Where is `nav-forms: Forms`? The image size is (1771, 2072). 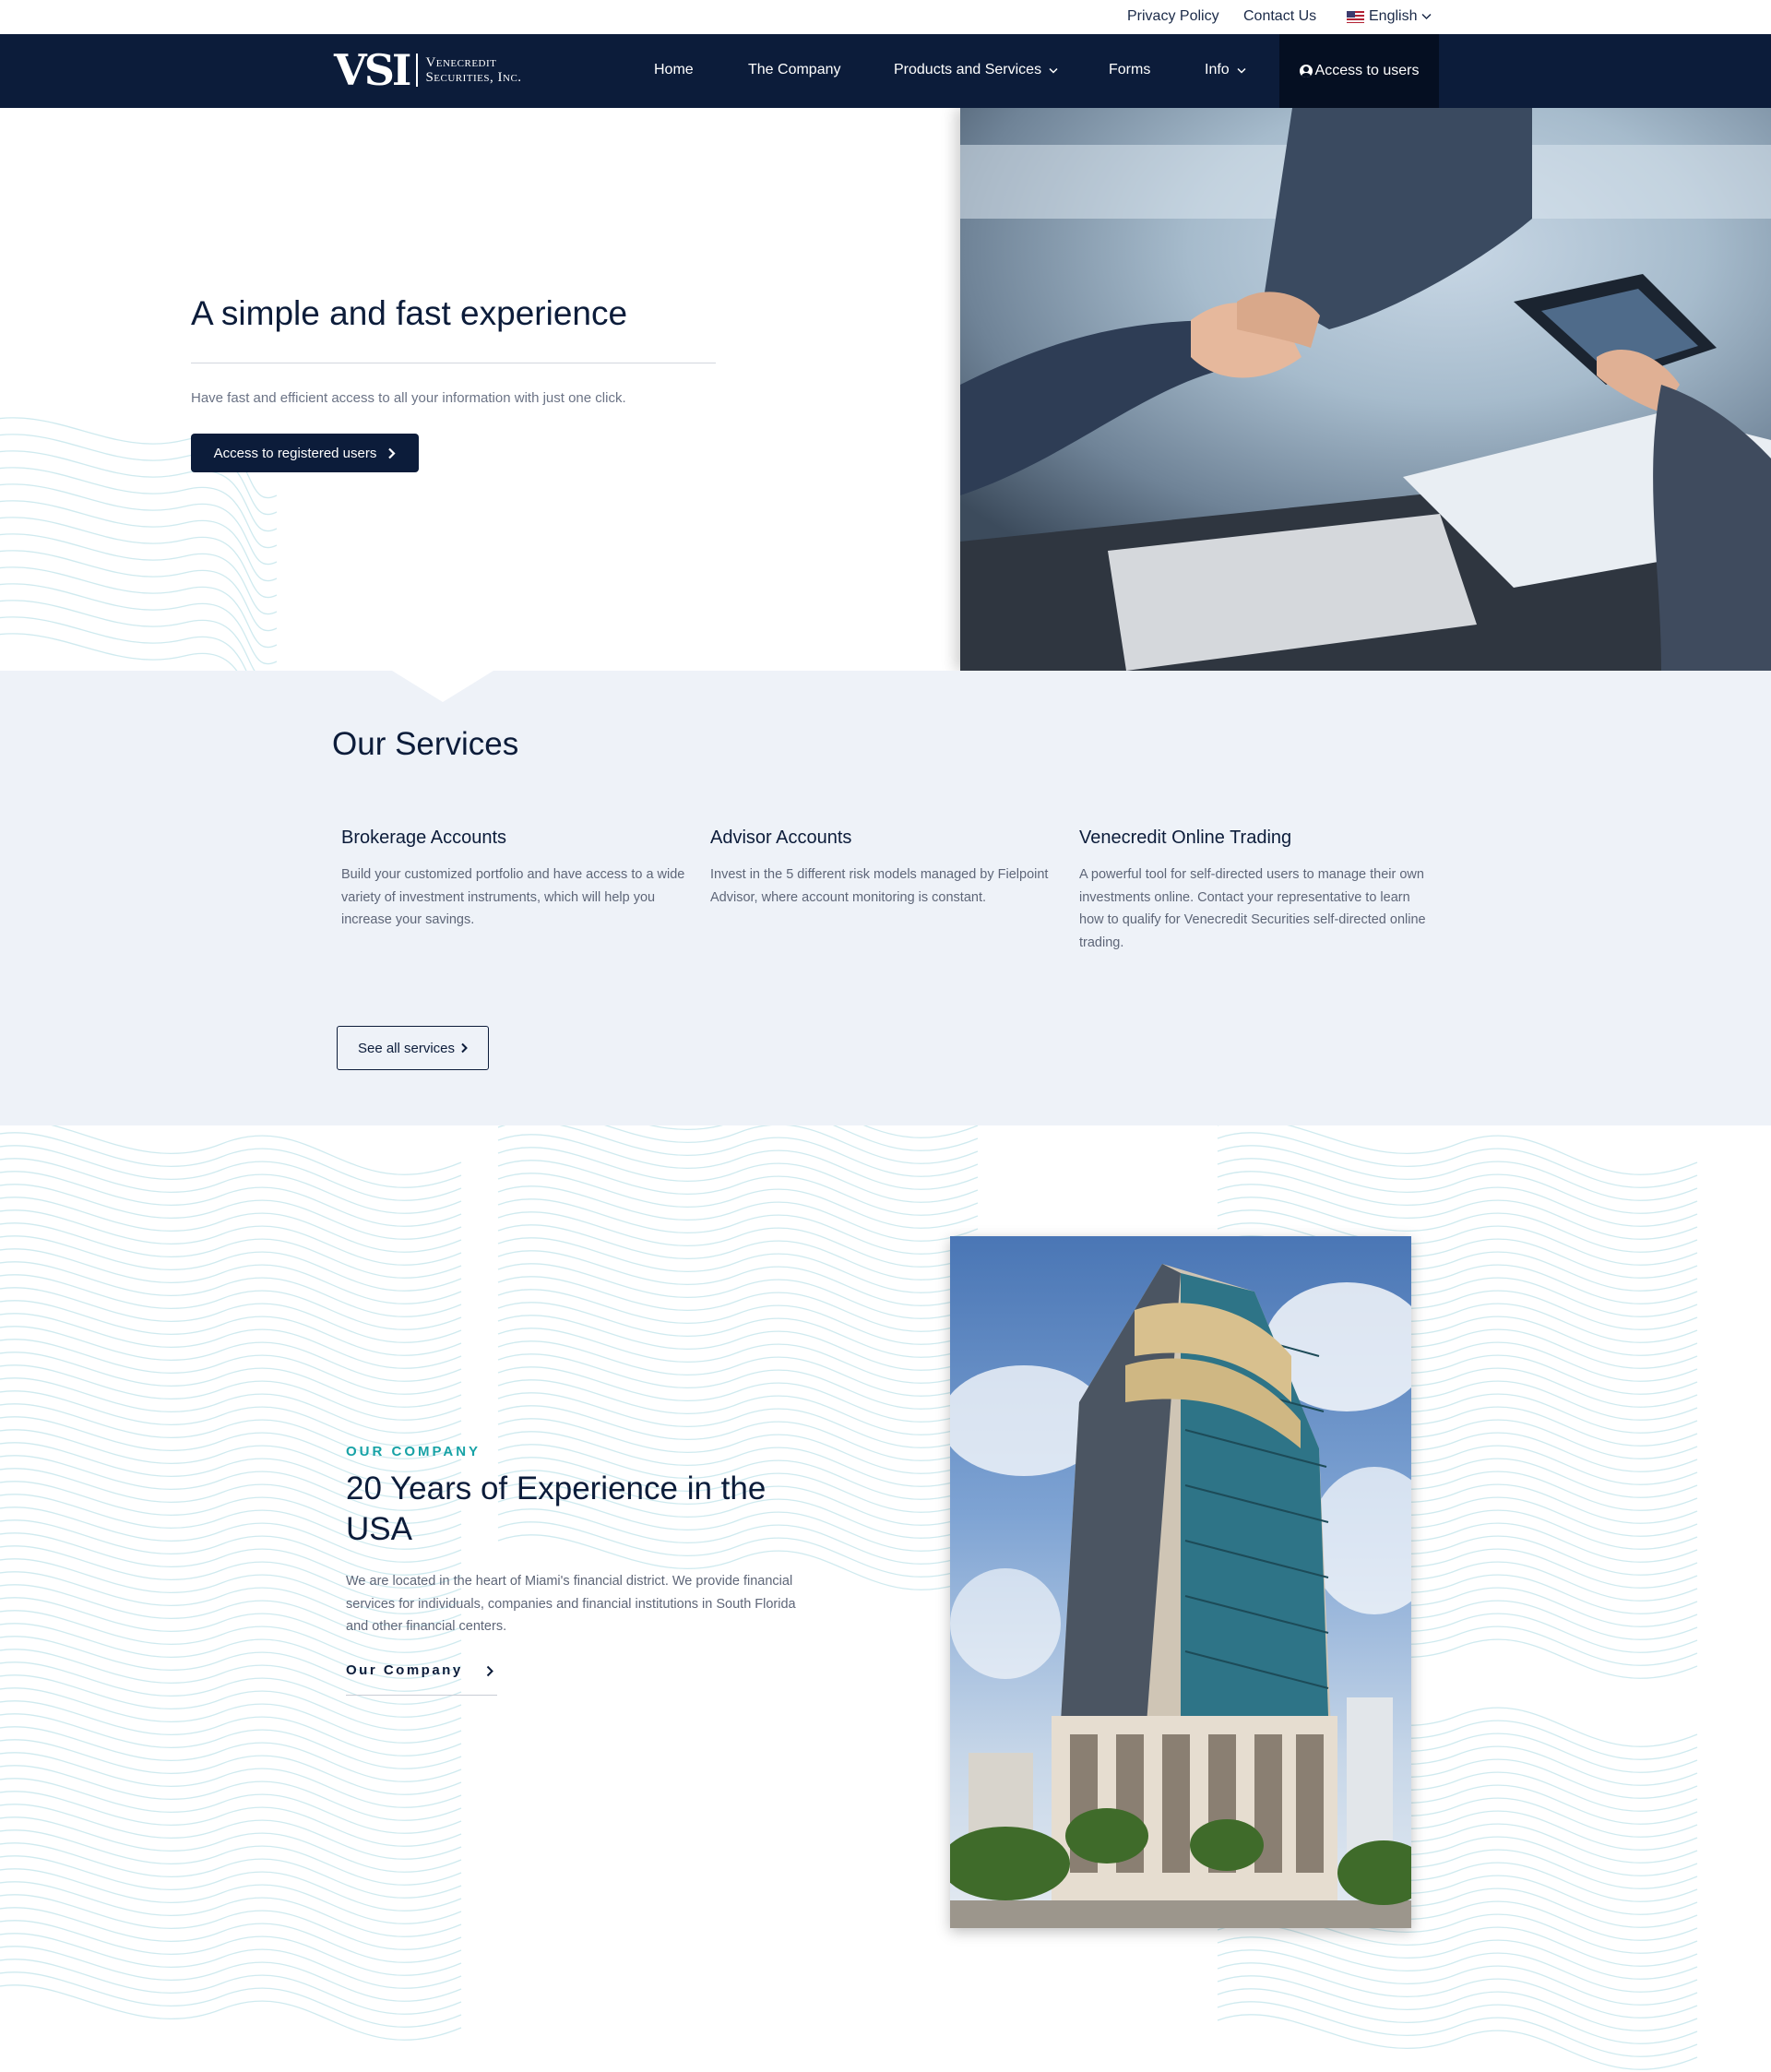 nav-forms: Forms is located at coordinates (1129, 70).